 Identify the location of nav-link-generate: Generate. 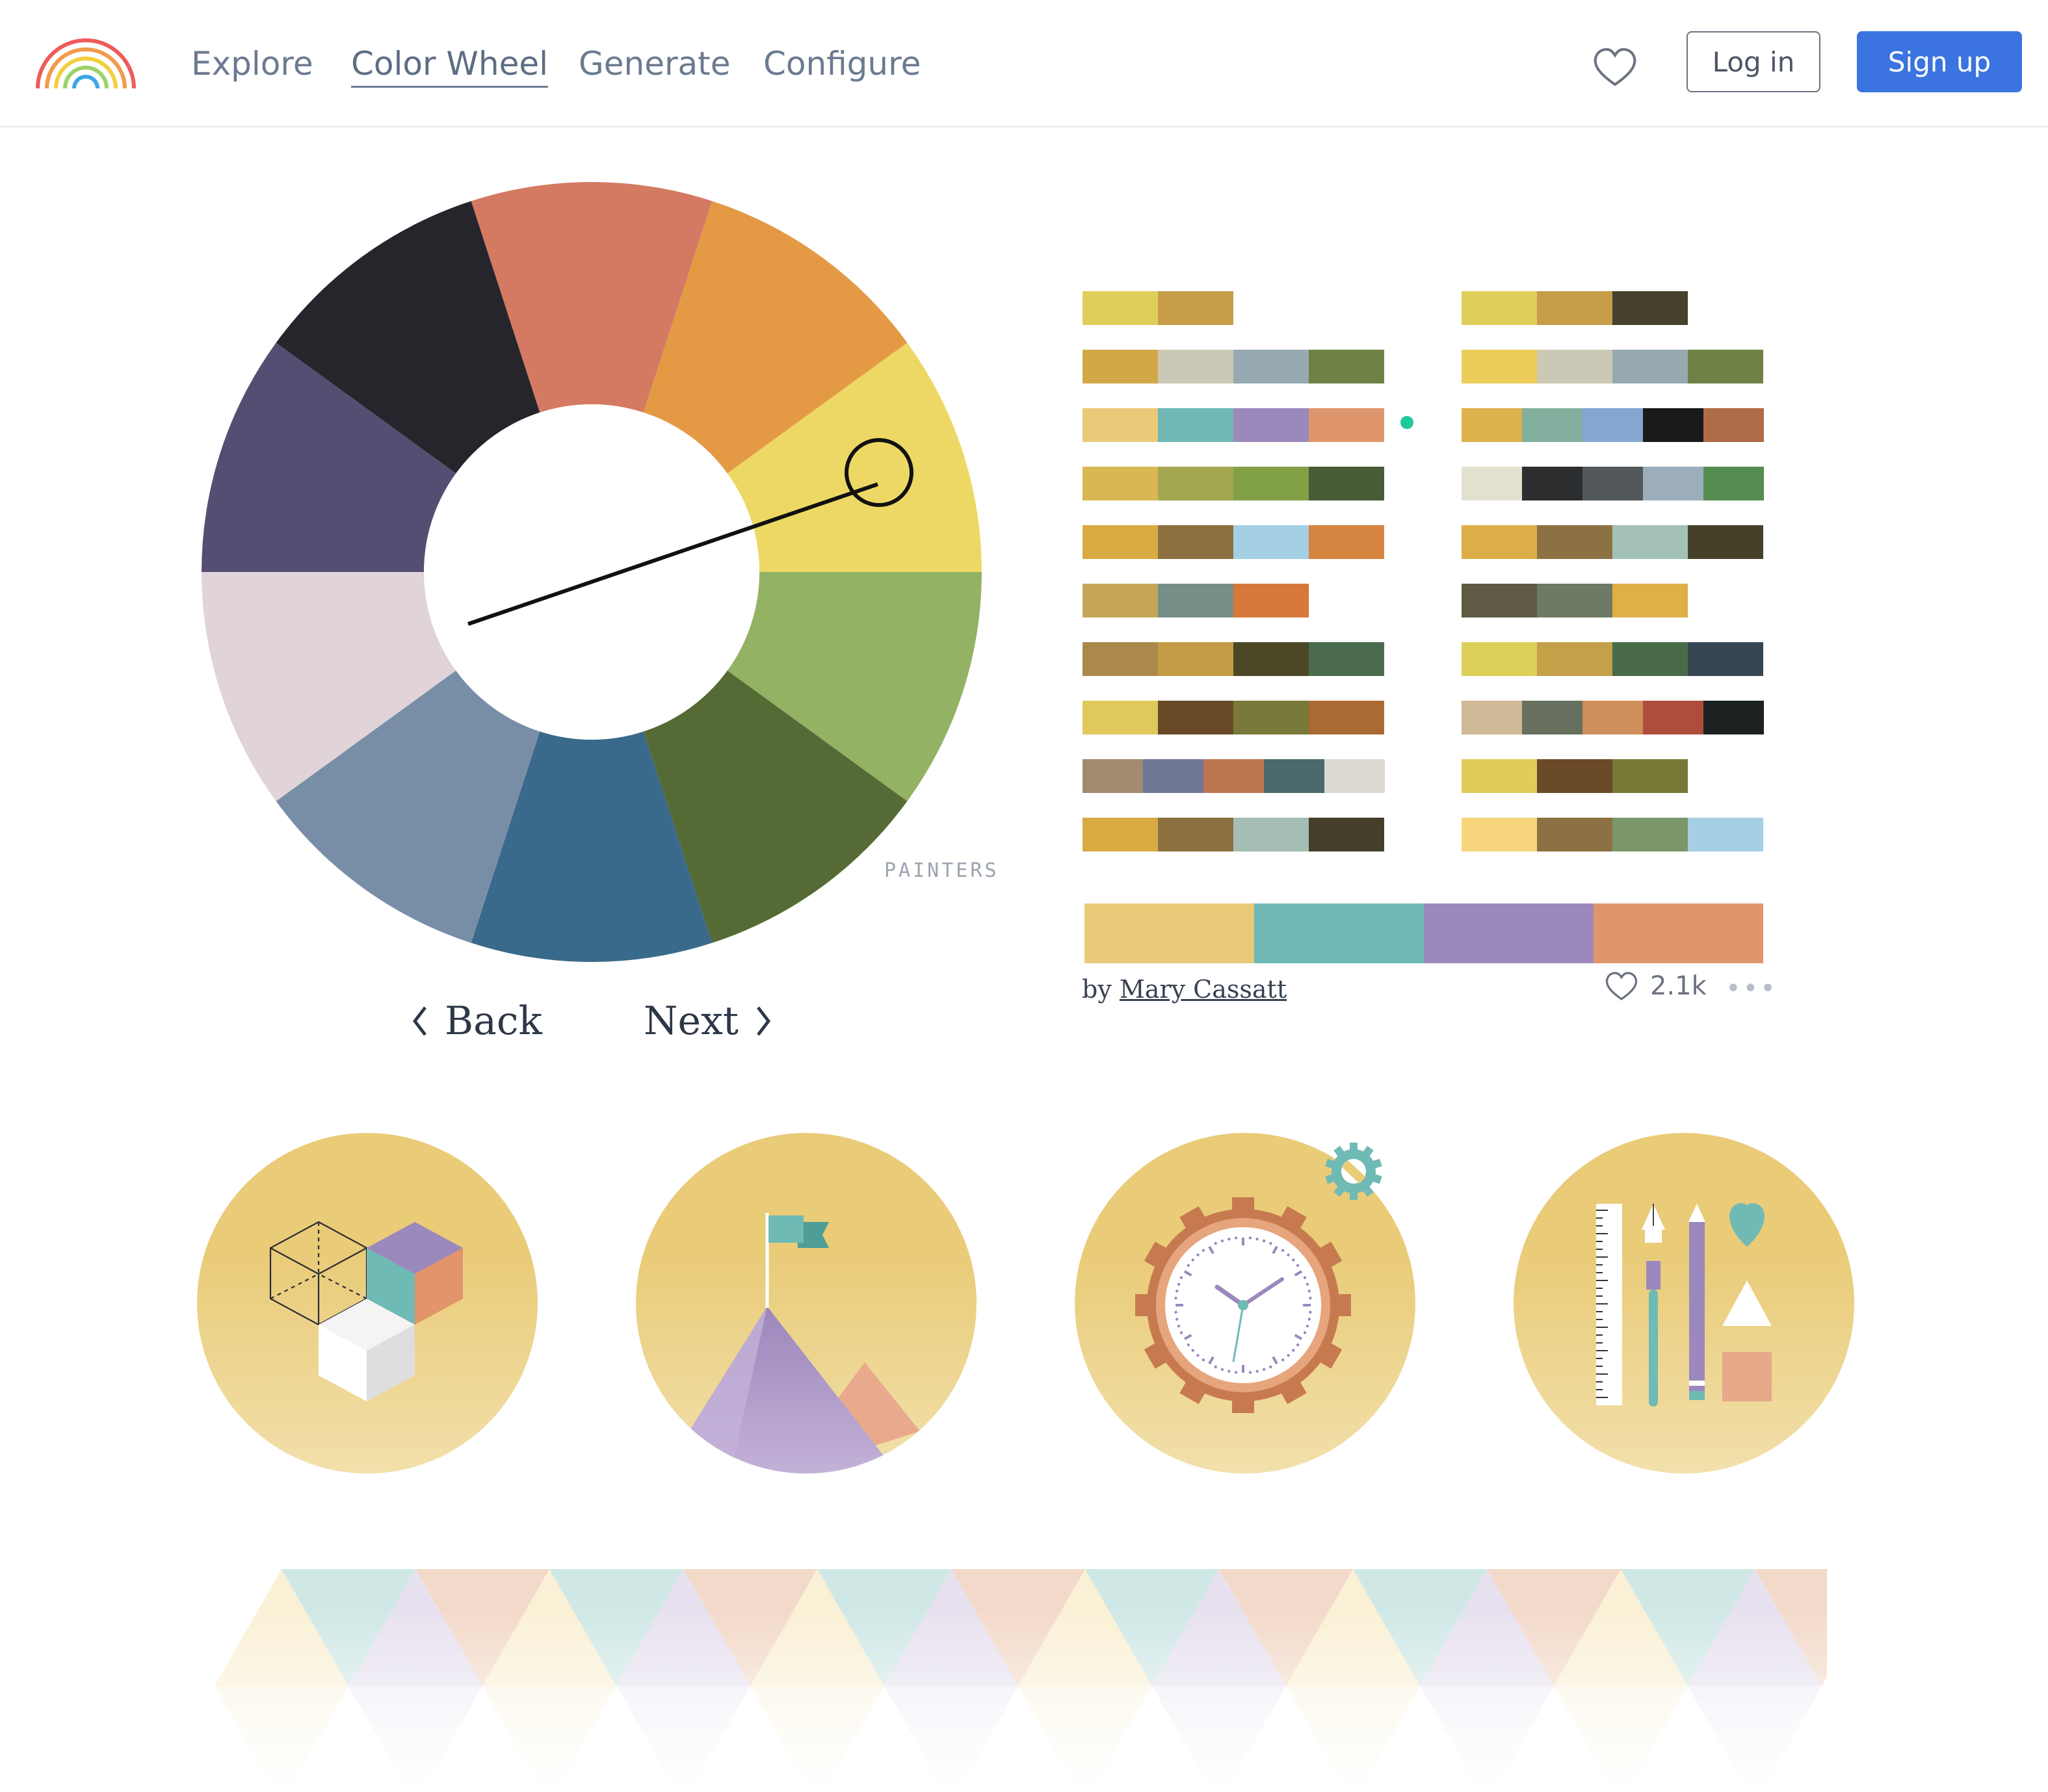
(655, 63).